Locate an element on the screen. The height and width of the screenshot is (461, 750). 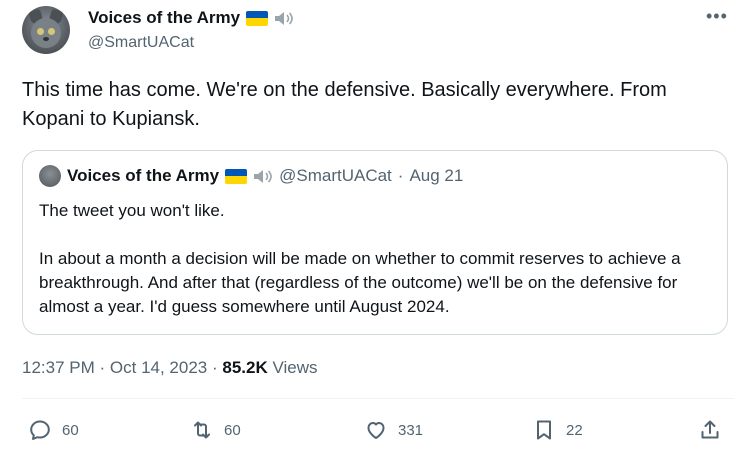
quoted-author-name: Voices of the Army is located at coordinates (143, 175).